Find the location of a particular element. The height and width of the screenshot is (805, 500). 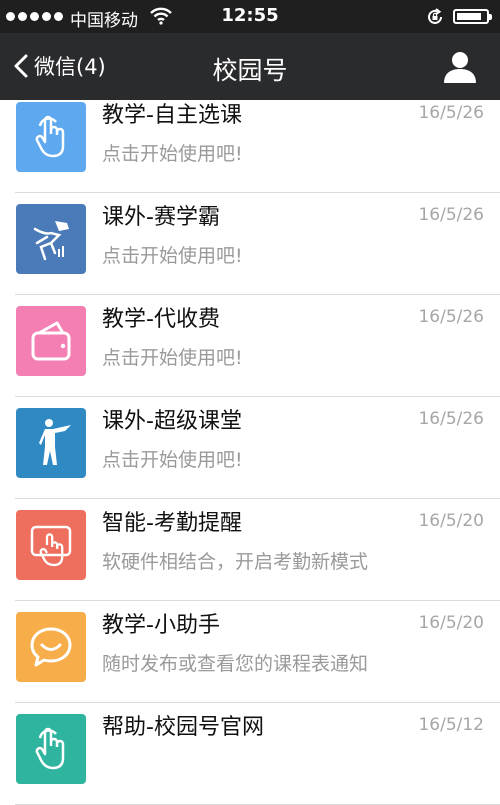

profile-icon is located at coordinates (460, 67).